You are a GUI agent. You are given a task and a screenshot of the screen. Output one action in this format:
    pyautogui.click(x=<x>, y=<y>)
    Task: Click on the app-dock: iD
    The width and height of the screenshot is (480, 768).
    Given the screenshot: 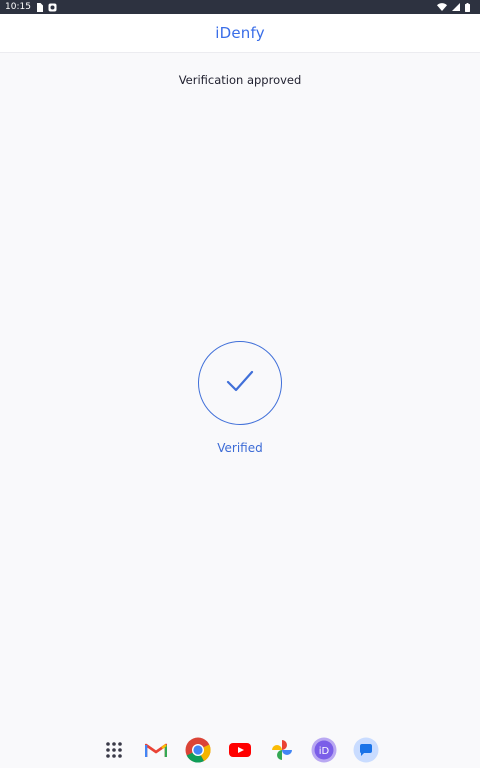 What is the action you would take?
    pyautogui.click(x=240, y=750)
    